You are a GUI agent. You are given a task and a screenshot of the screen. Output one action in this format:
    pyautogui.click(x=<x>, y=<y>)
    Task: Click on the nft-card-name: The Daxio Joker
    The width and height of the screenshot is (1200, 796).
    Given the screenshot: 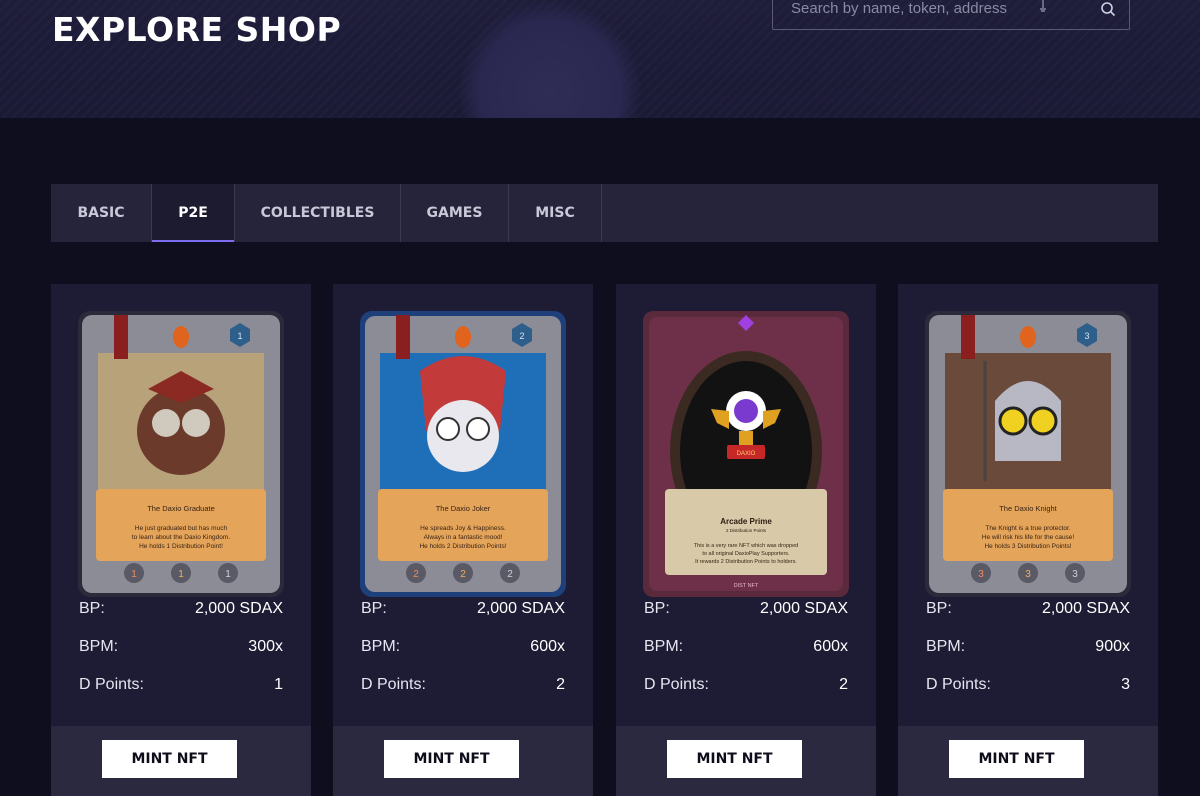 What is the action you would take?
    pyautogui.click(x=463, y=508)
    